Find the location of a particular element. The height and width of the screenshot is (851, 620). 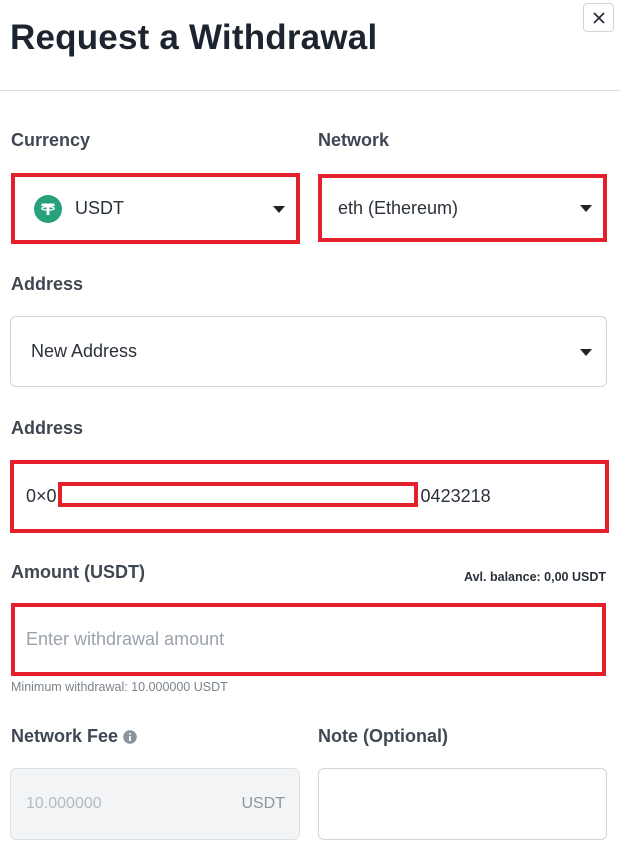

info-icon is located at coordinates (130, 736).